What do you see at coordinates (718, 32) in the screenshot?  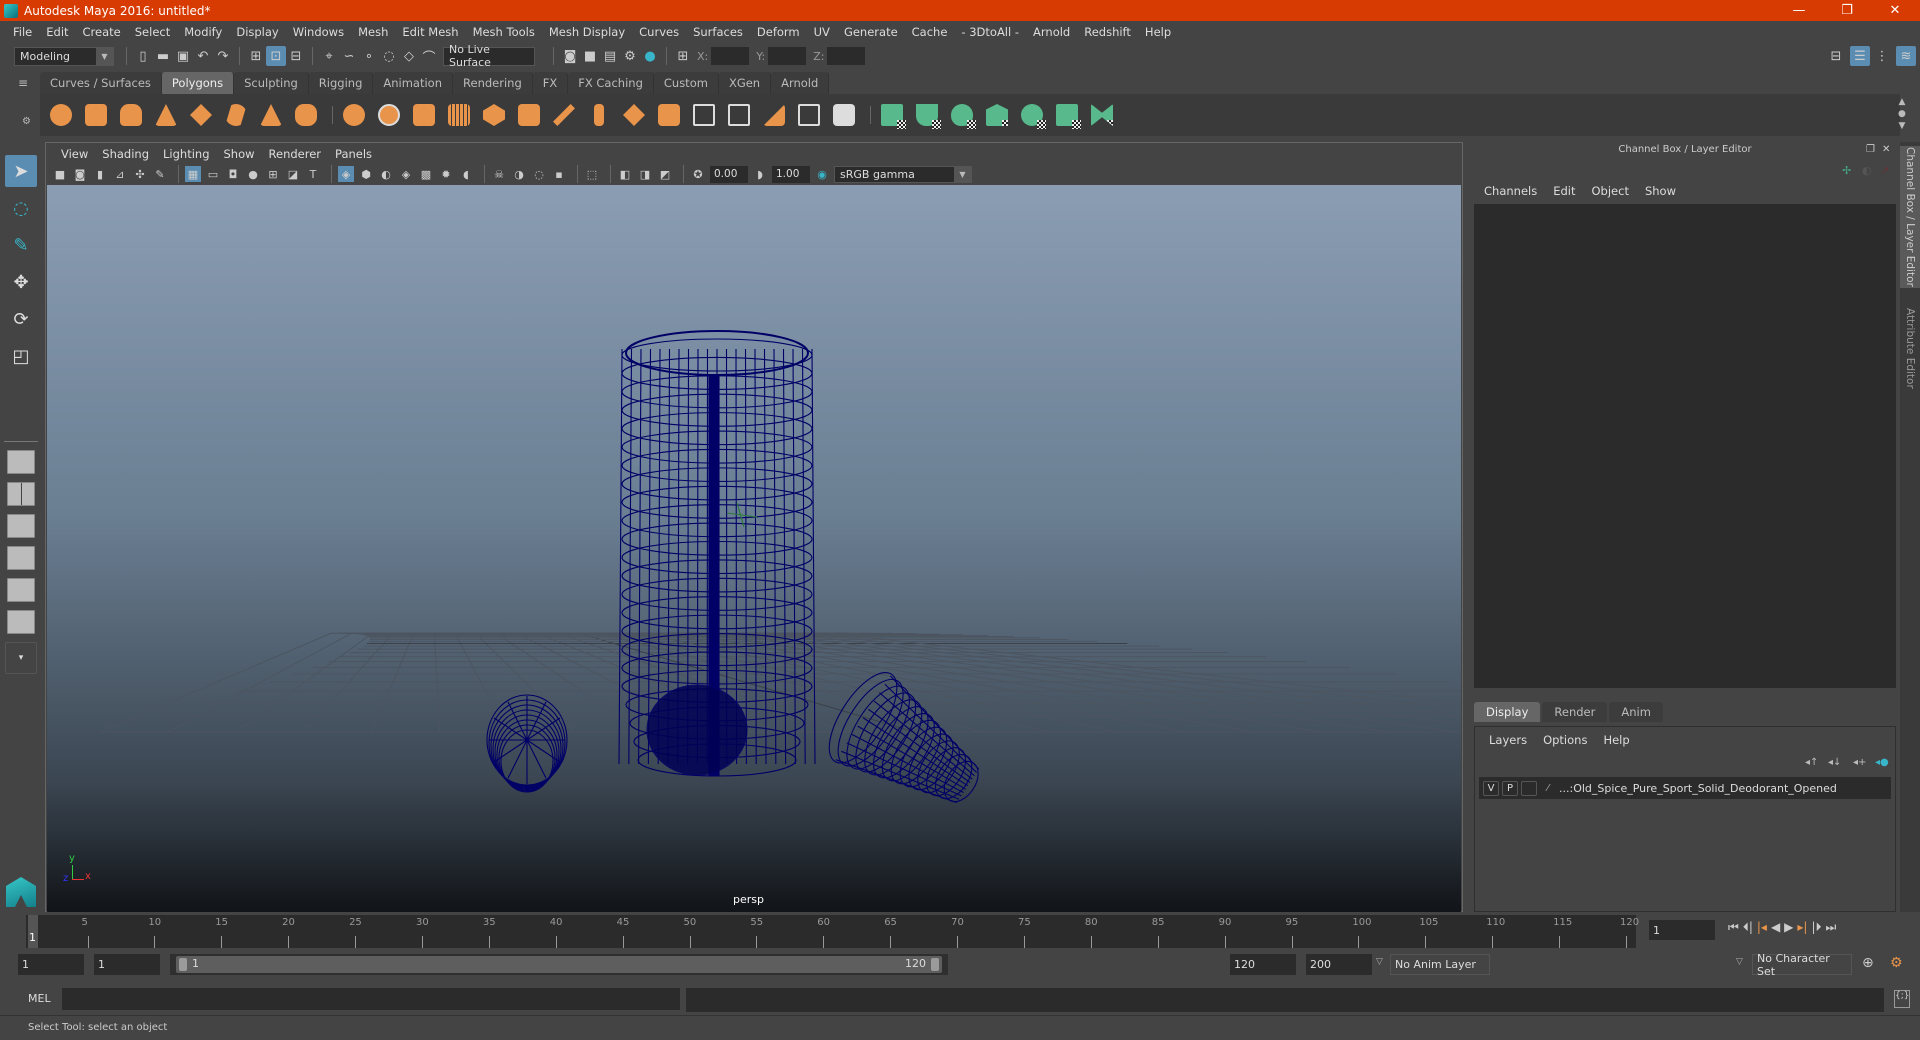 I see `menu-surfaces: Surfaces` at bounding box center [718, 32].